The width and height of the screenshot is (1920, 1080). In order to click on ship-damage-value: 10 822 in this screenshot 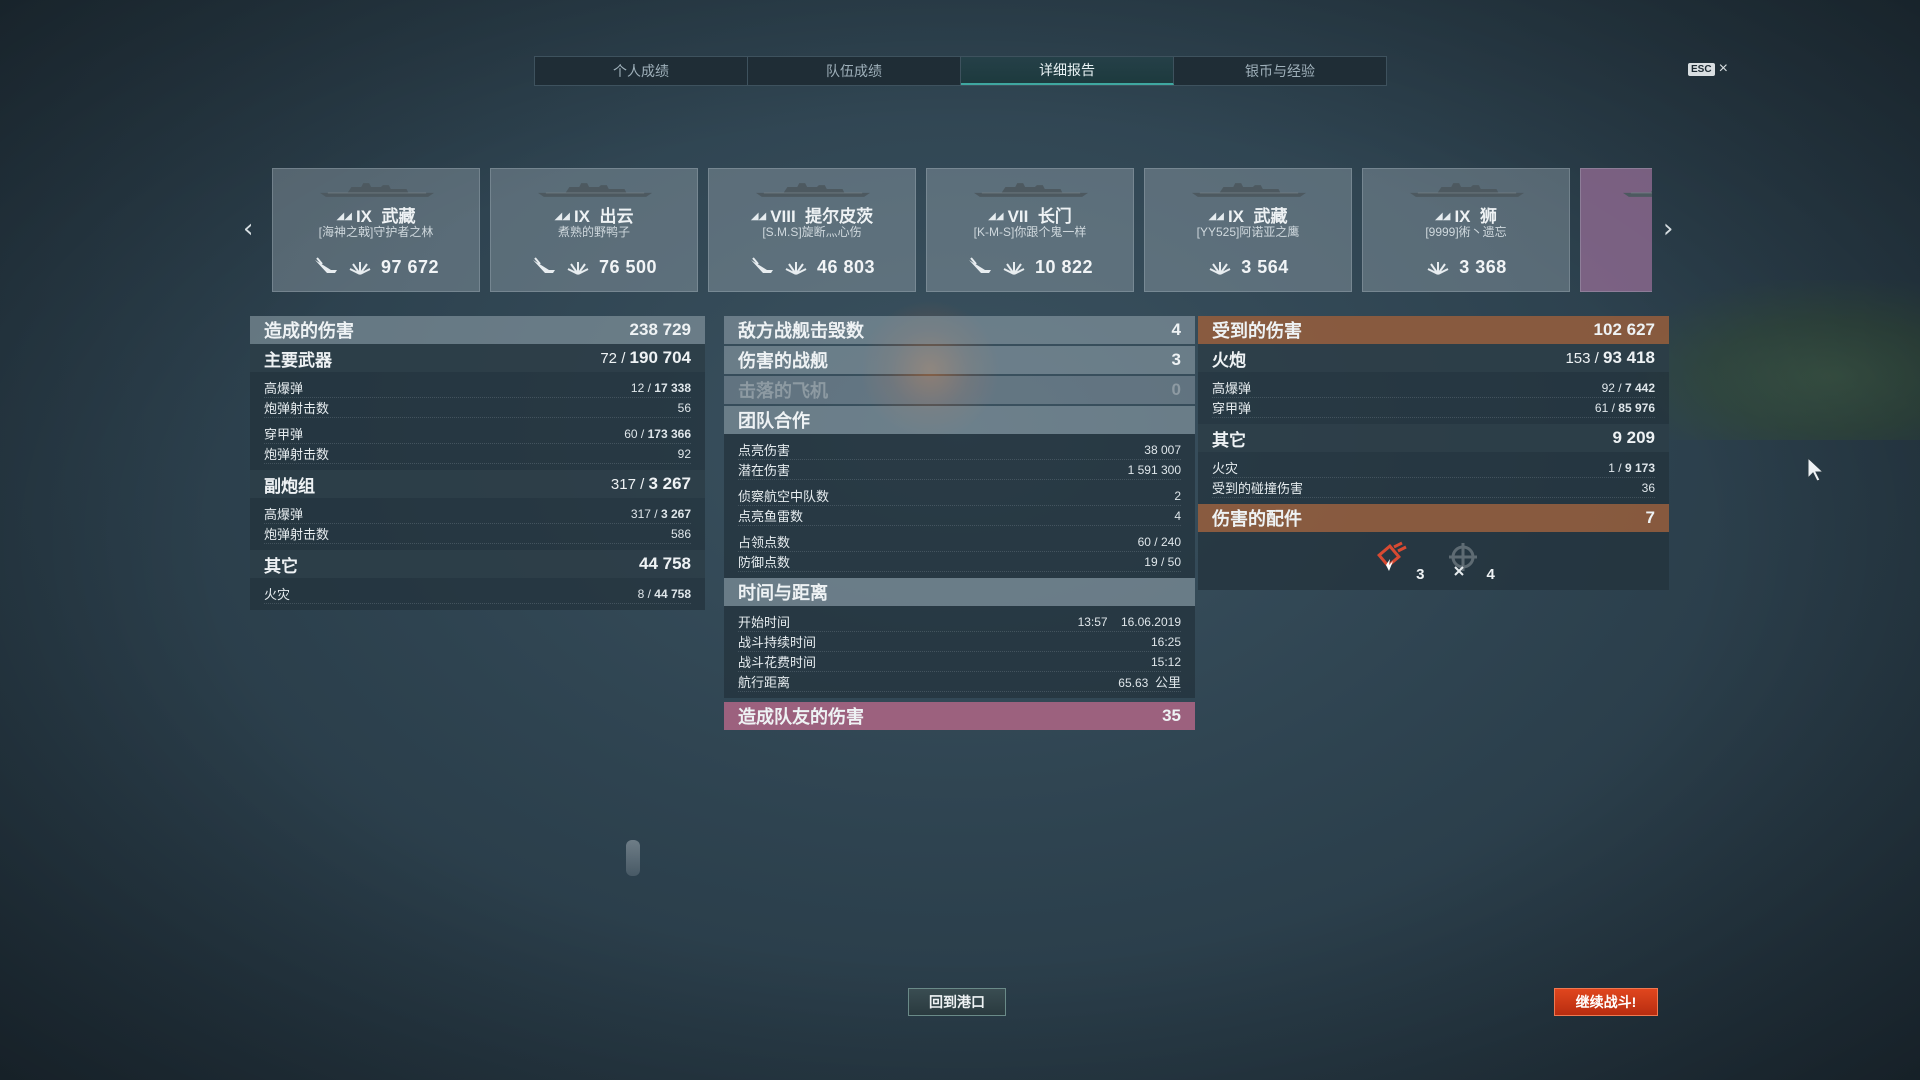, I will do `click(1064, 267)`.